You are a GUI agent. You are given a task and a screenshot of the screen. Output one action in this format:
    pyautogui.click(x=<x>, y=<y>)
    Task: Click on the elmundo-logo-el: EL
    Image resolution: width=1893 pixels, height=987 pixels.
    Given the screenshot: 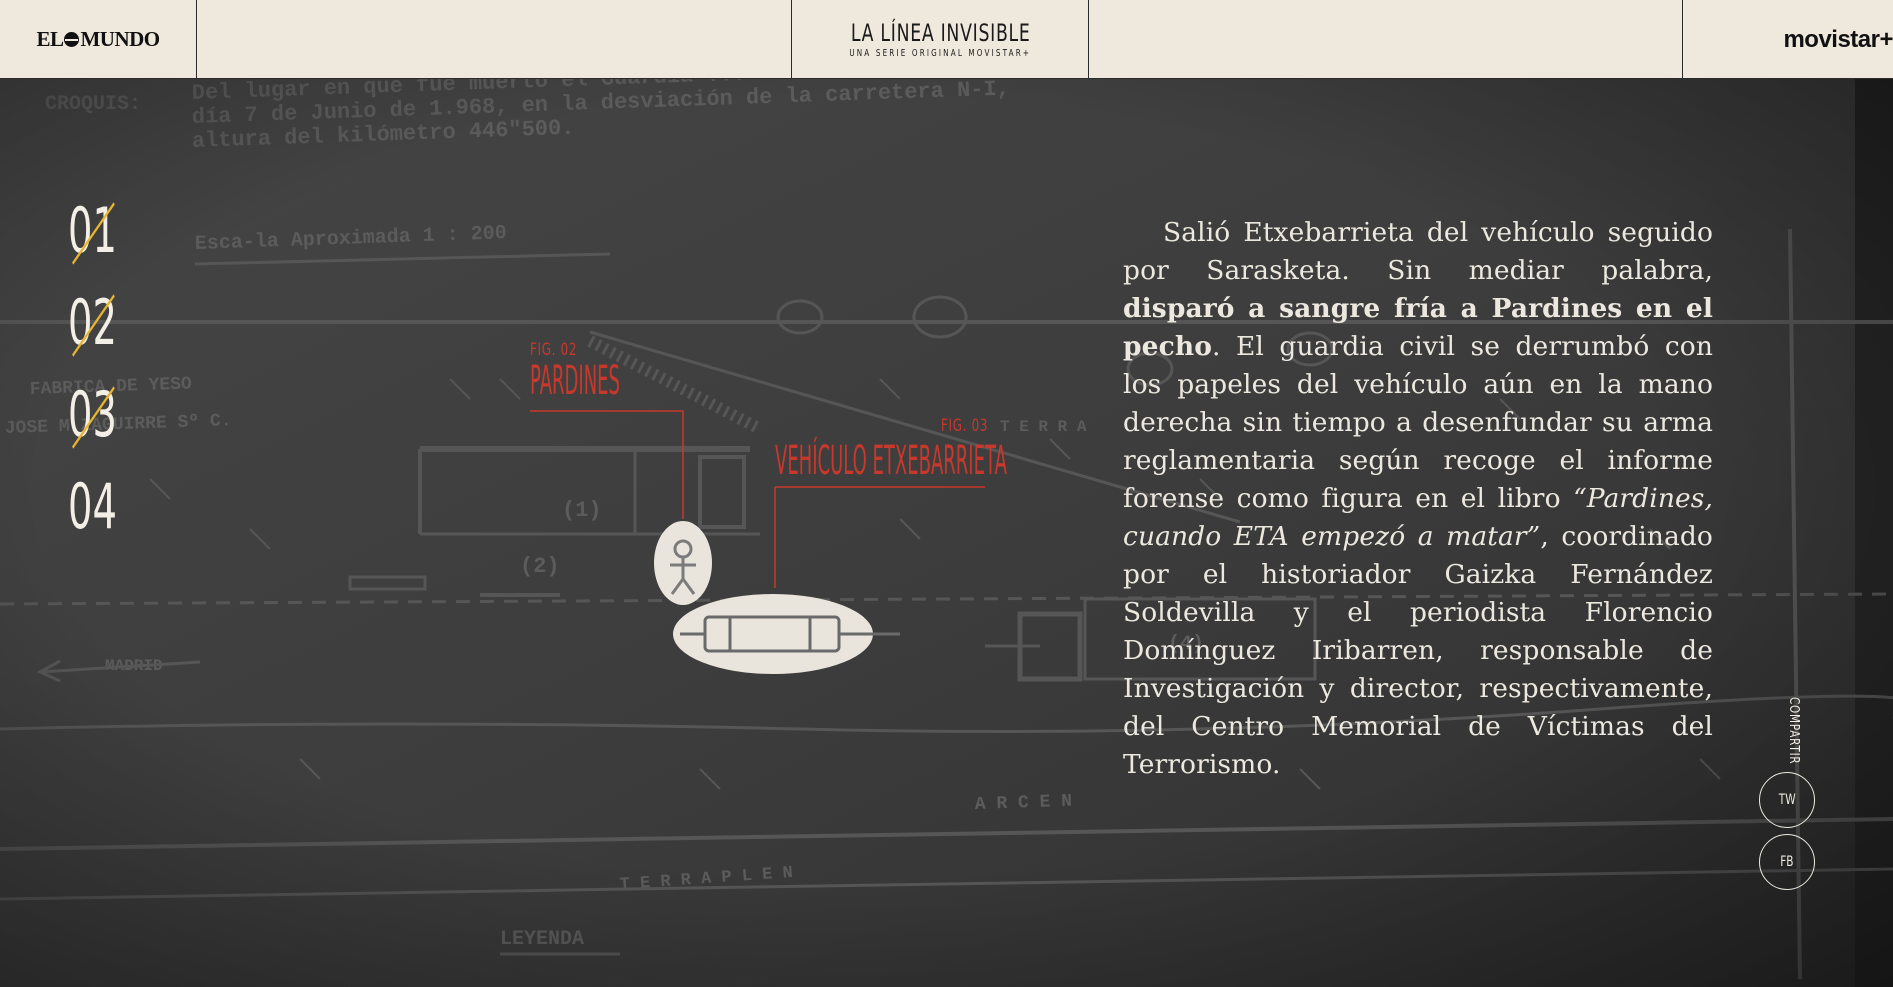 What is the action you would take?
    pyautogui.click(x=50, y=39)
    